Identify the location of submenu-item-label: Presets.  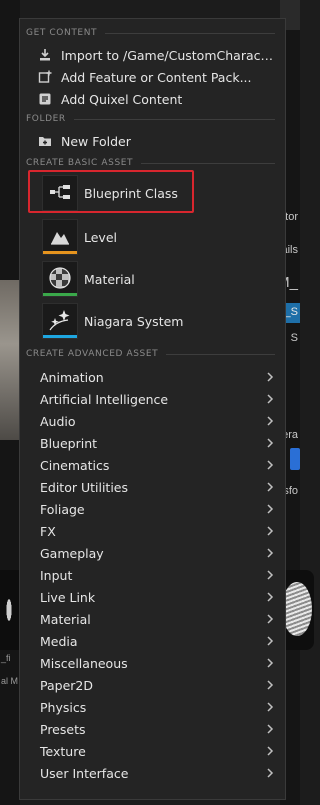
(63, 729).